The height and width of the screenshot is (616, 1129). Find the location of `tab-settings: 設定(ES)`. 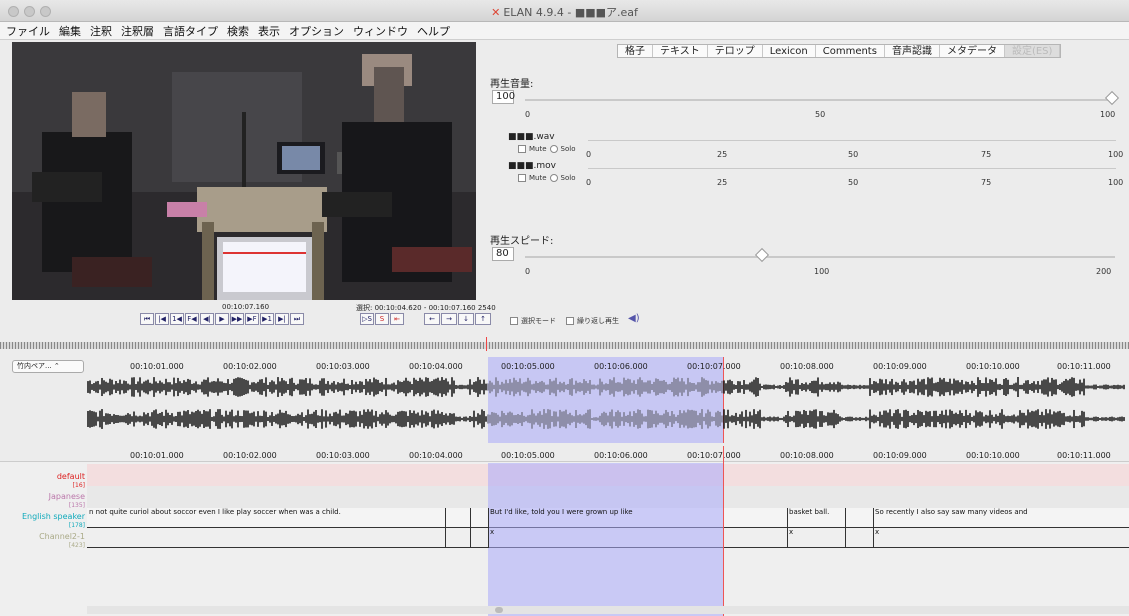

tab-settings: 設定(ES) is located at coordinates (1032, 51).